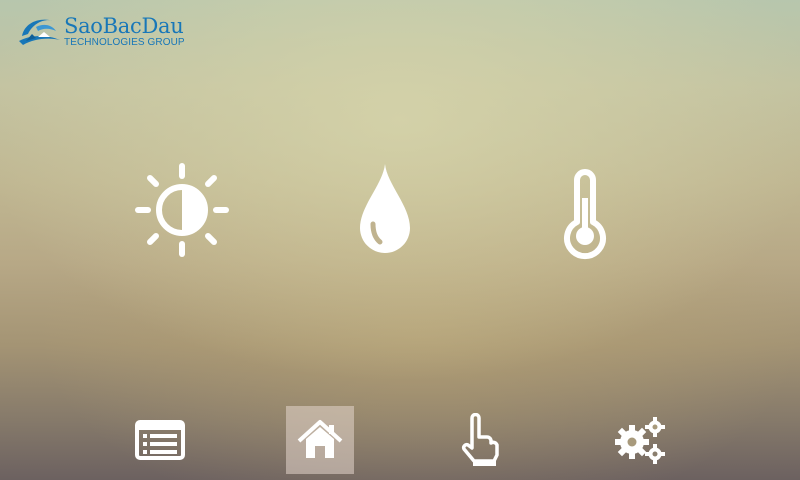 This screenshot has width=800, height=480. I want to click on nav-touch-button, so click(480, 440).